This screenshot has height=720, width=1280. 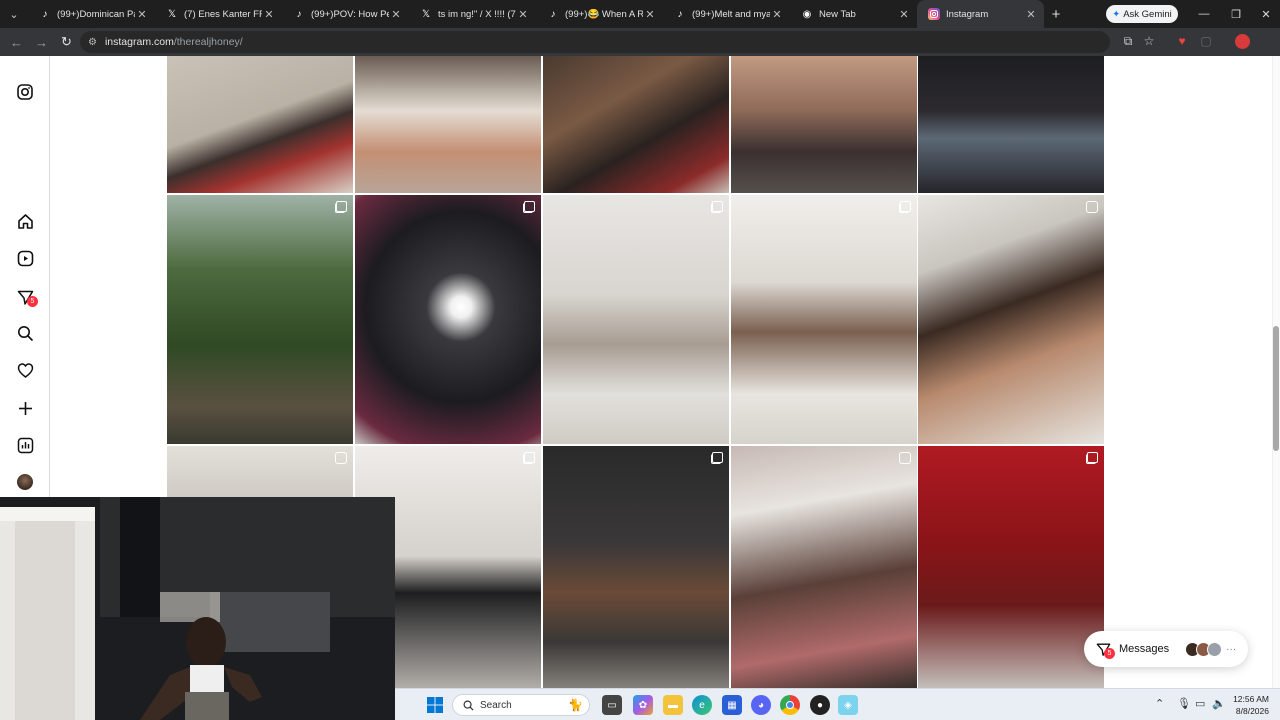 I want to click on webcam-feed-image, so click(x=197, y=608).